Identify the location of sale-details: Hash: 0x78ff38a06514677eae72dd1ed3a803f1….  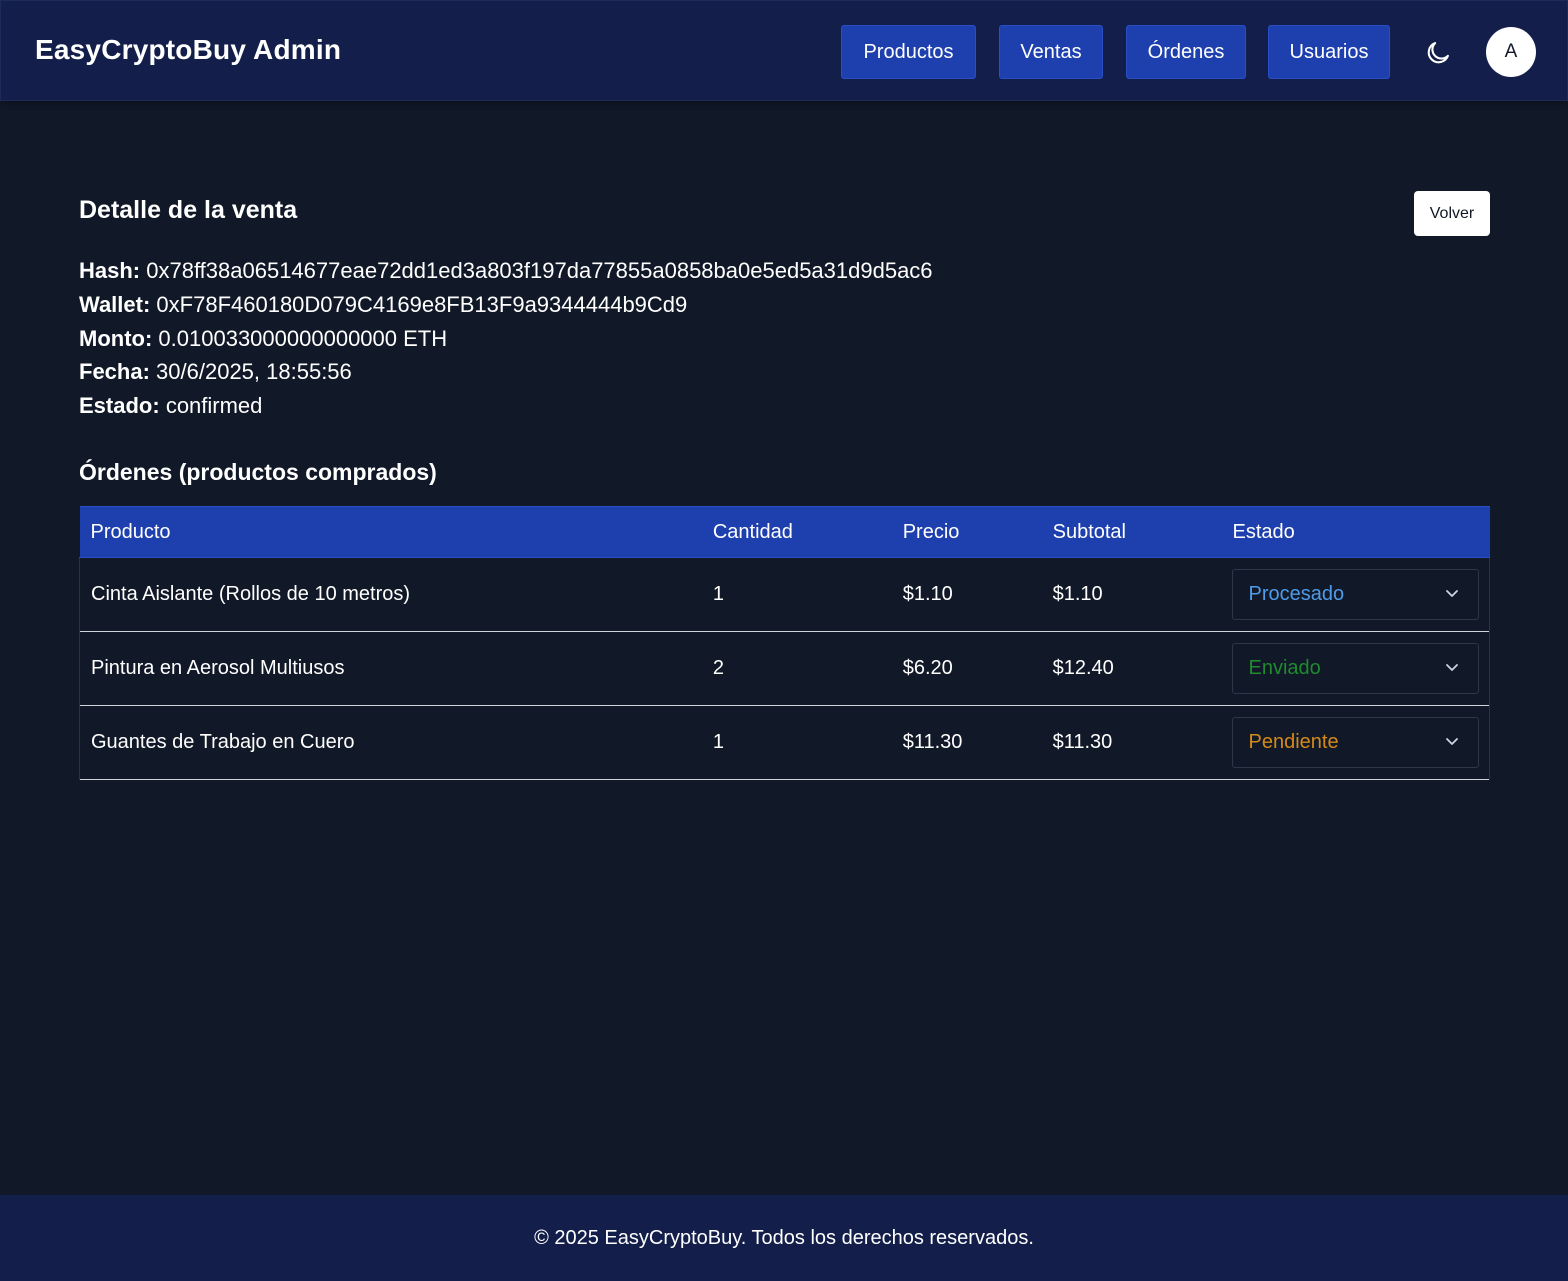
(506, 338).